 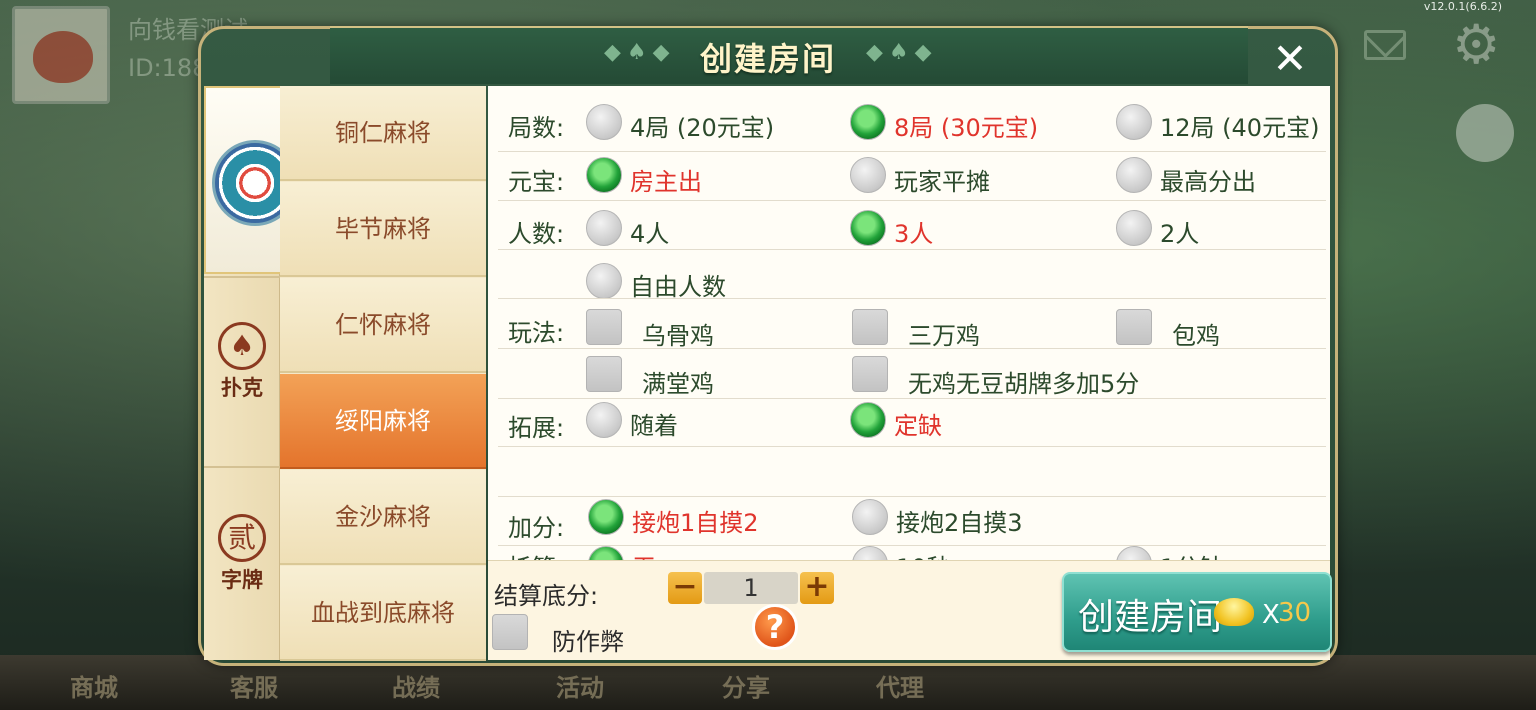 What do you see at coordinates (678, 333) in the screenshot?
I see `rule-wuguji-option: 乌骨鸡` at bounding box center [678, 333].